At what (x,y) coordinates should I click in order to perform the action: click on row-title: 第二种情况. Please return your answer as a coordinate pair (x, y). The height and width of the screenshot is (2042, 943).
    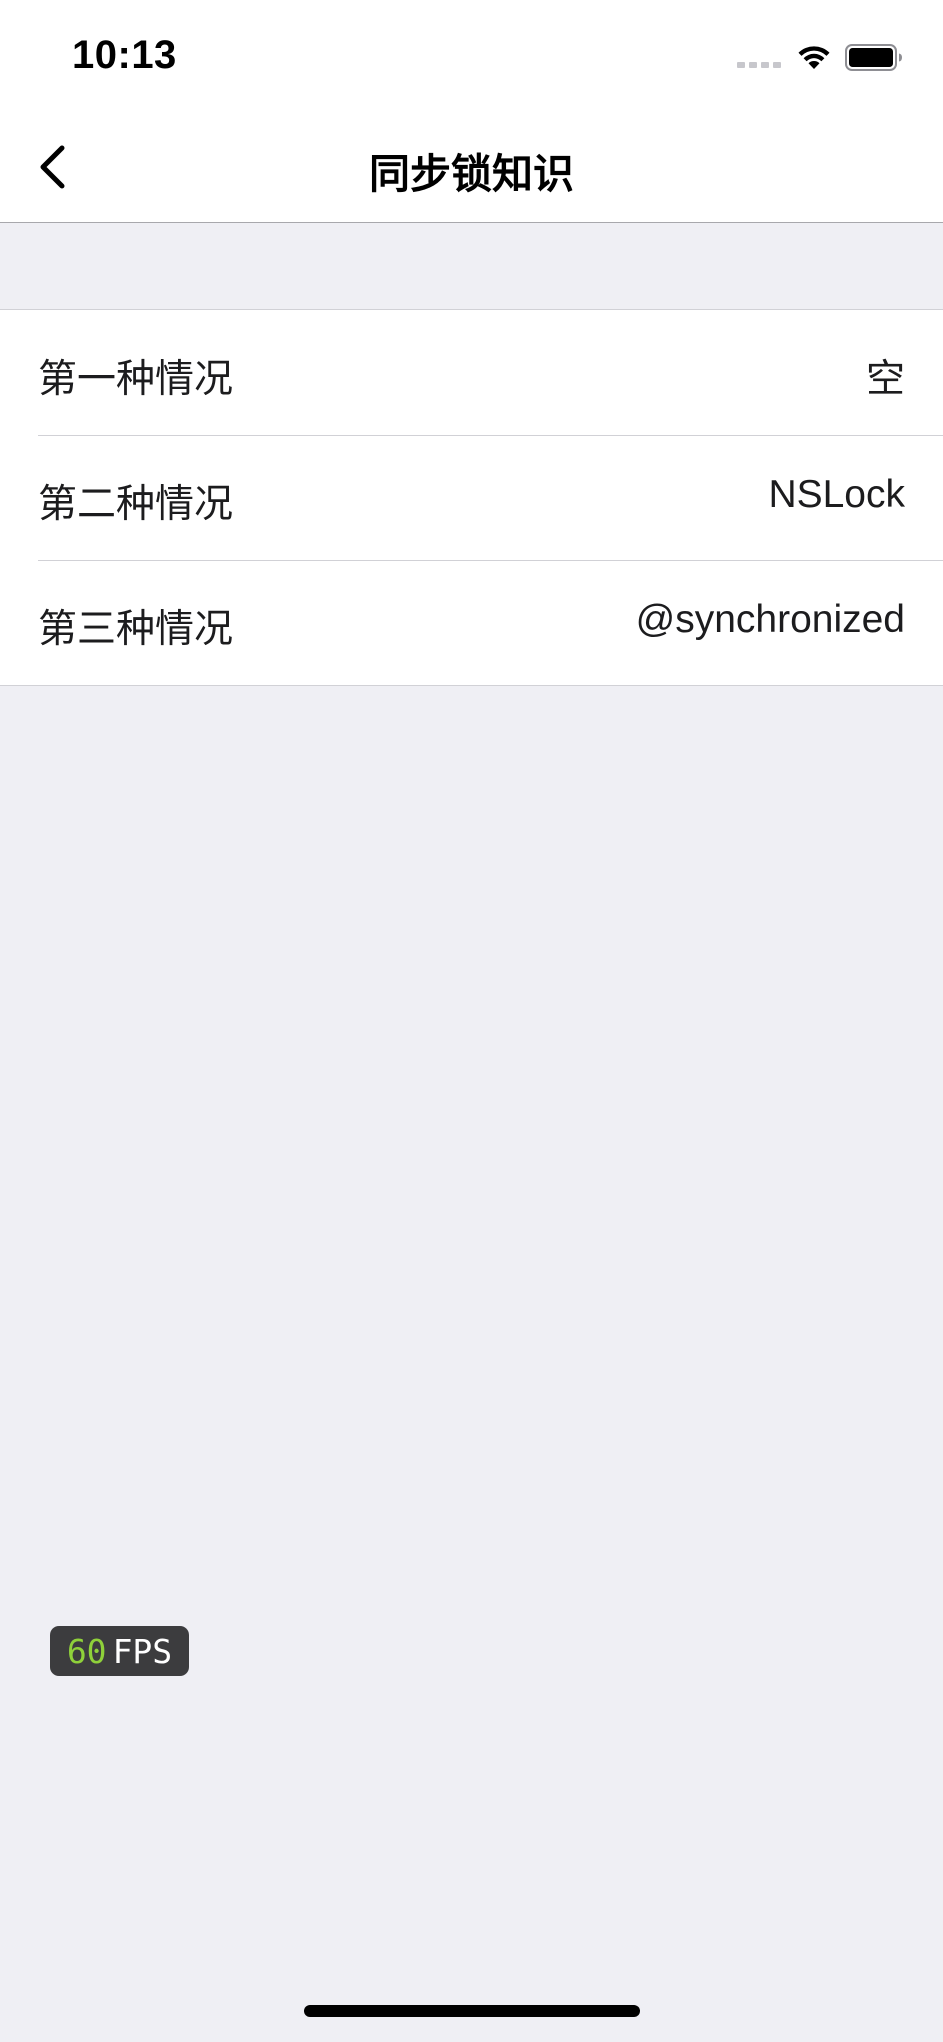
    Looking at the image, I should click on (136, 504).